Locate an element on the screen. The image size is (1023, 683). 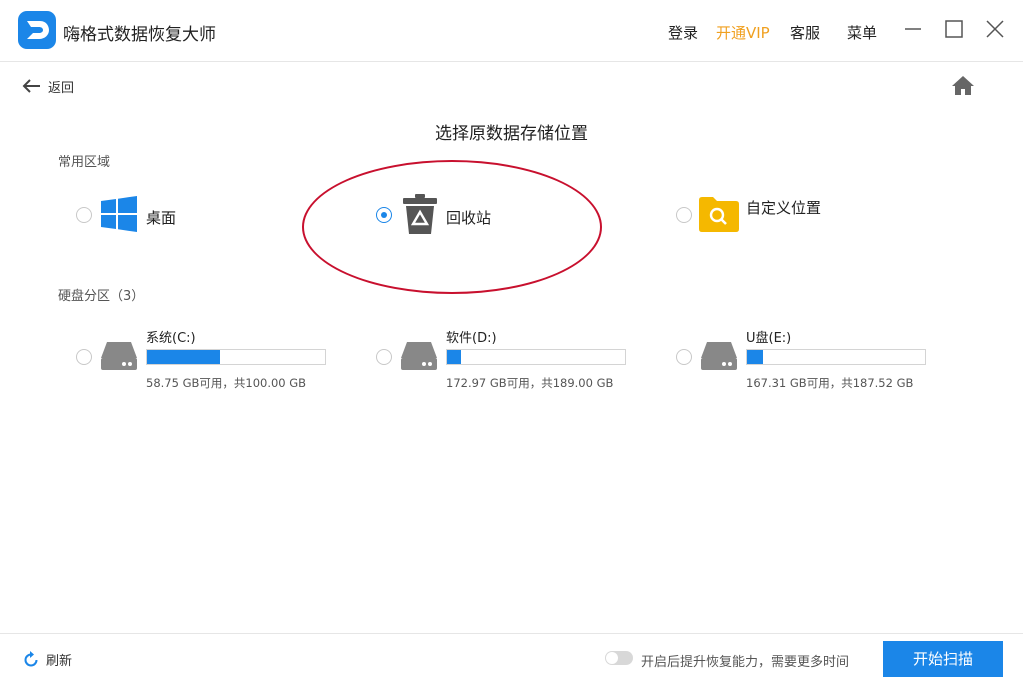
disk-c-info: 58.75 GB可用，共100.00 GB is located at coordinates (226, 383).